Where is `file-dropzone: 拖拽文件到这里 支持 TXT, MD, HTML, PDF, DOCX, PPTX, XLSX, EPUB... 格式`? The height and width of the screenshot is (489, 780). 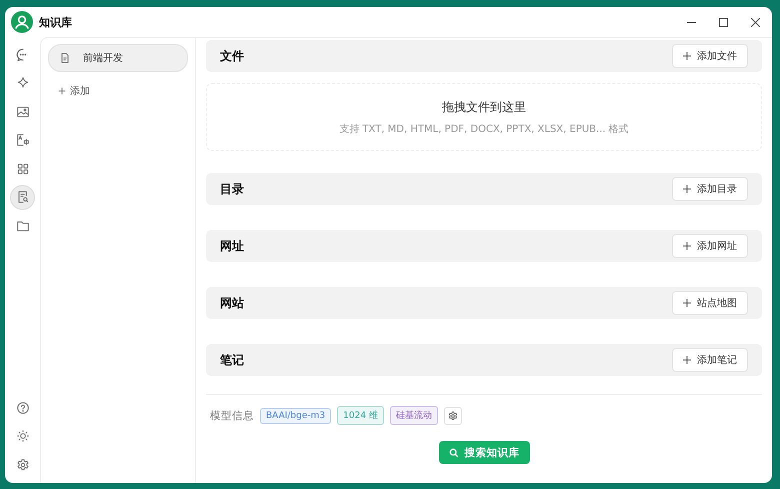 file-dropzone: 拖拽文件到这里 支持 TXT, MD, HTML, PDF, DOCX, PPTX, XLSX, EPUB... 格式 is located at coordinates (484, 117).